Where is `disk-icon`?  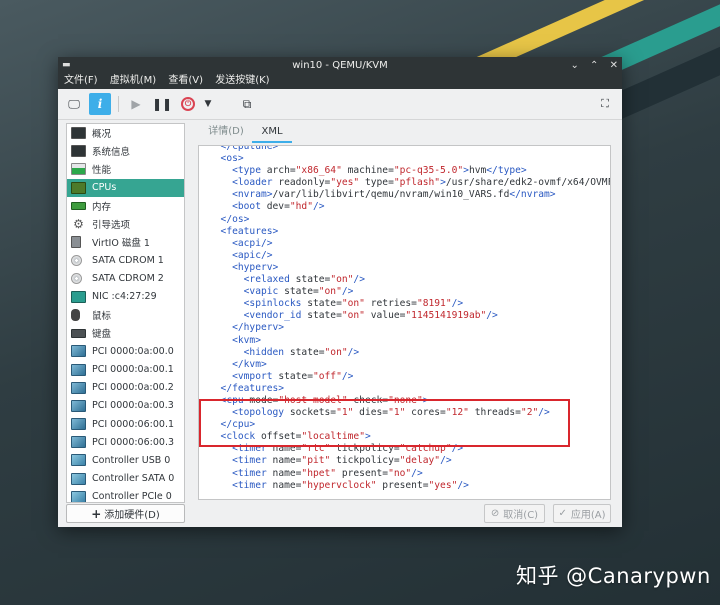
disk-icon is located at coordinates (76, 242).